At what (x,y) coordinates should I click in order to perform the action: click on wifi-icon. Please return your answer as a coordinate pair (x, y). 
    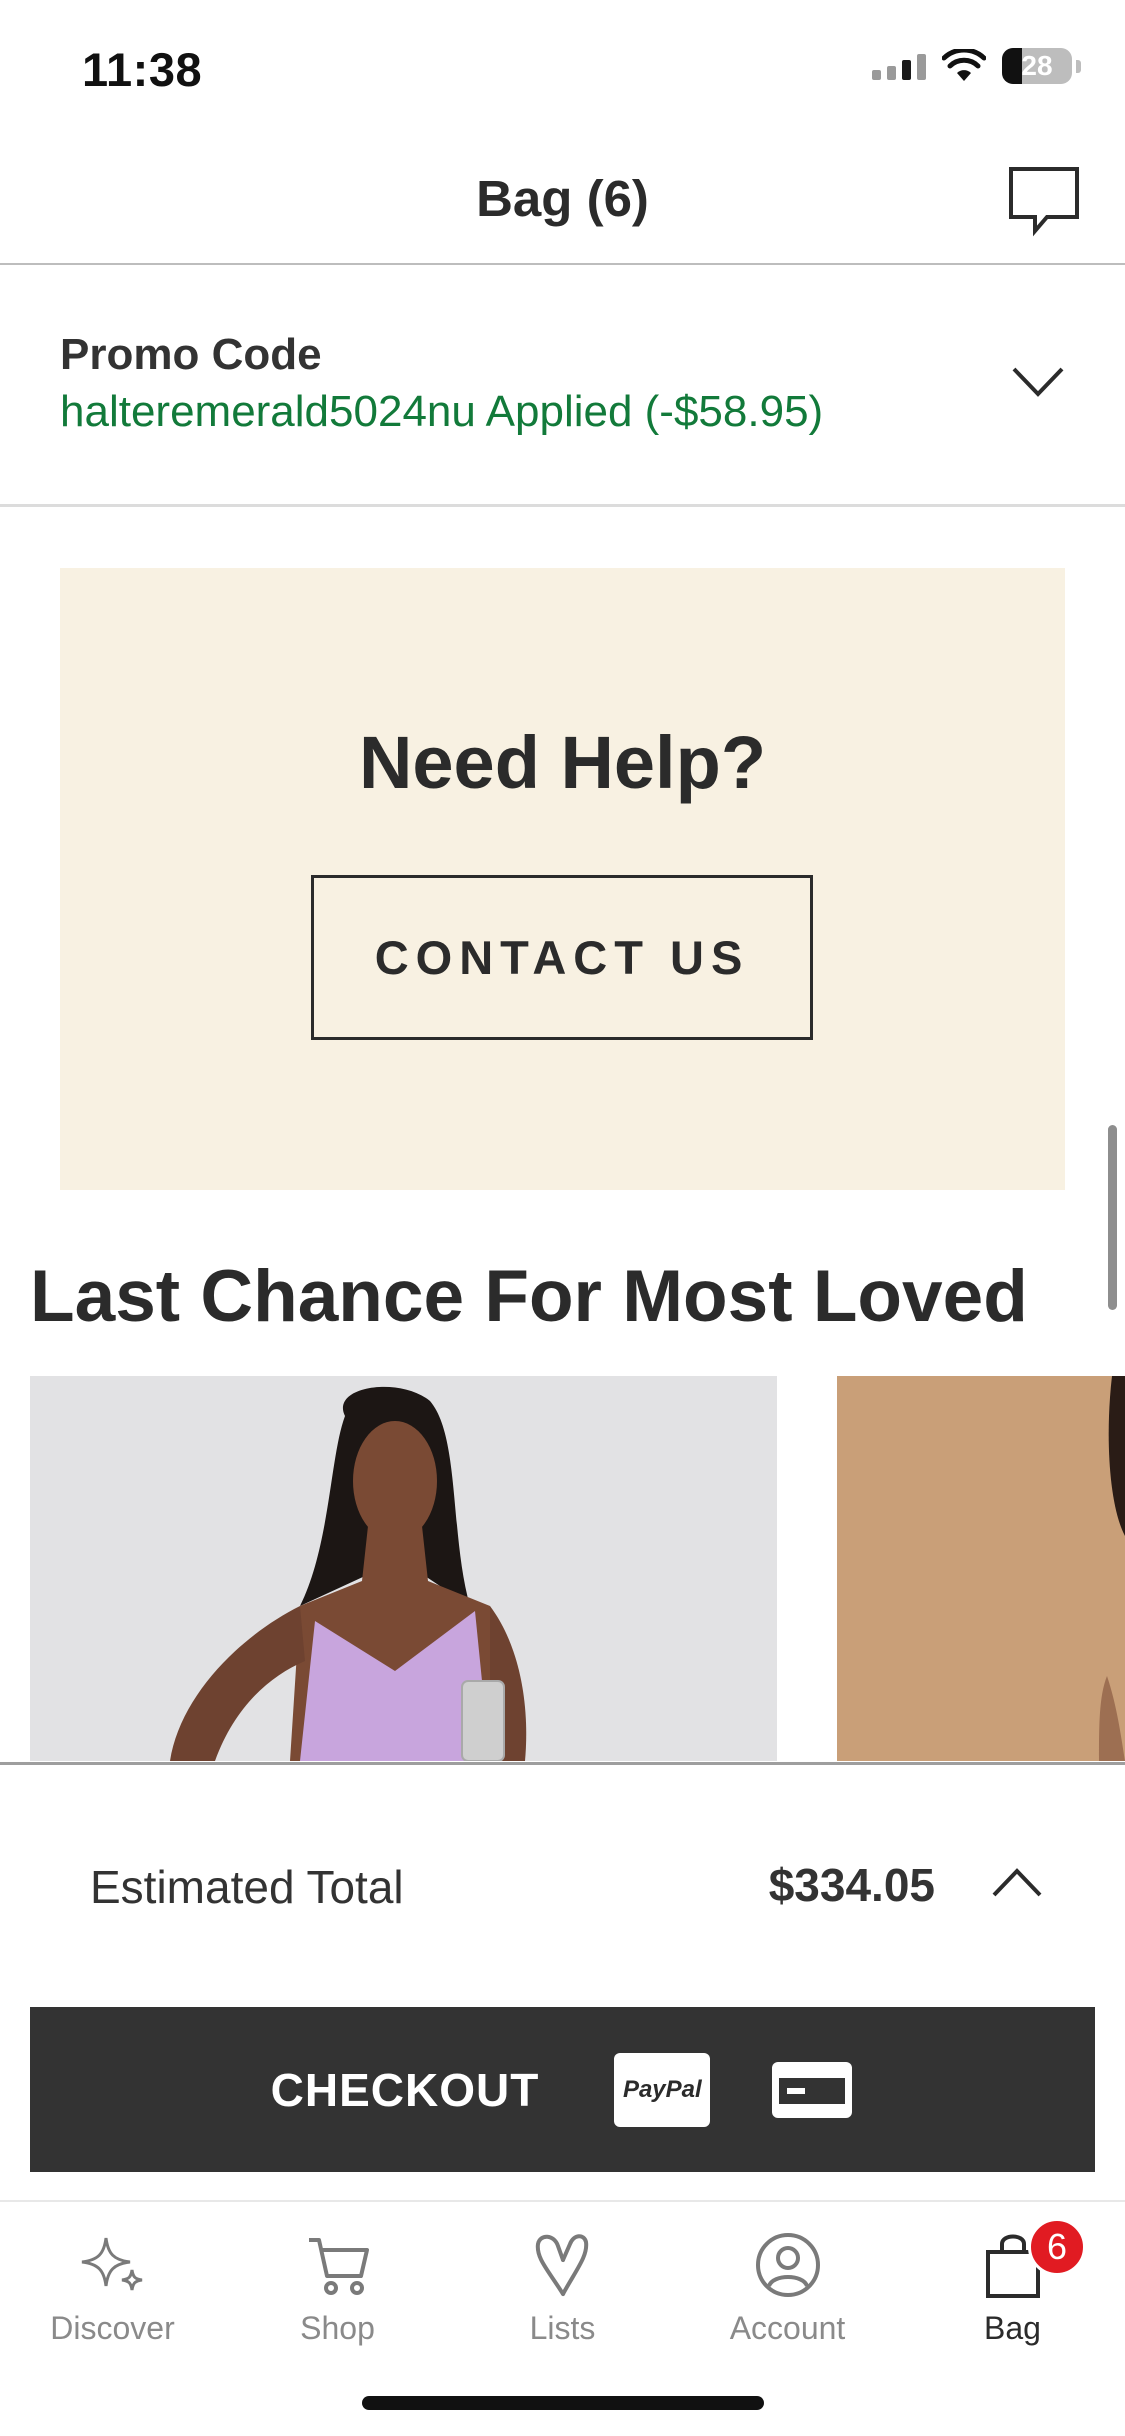
    Looking at the image, I should click on (964, 65).